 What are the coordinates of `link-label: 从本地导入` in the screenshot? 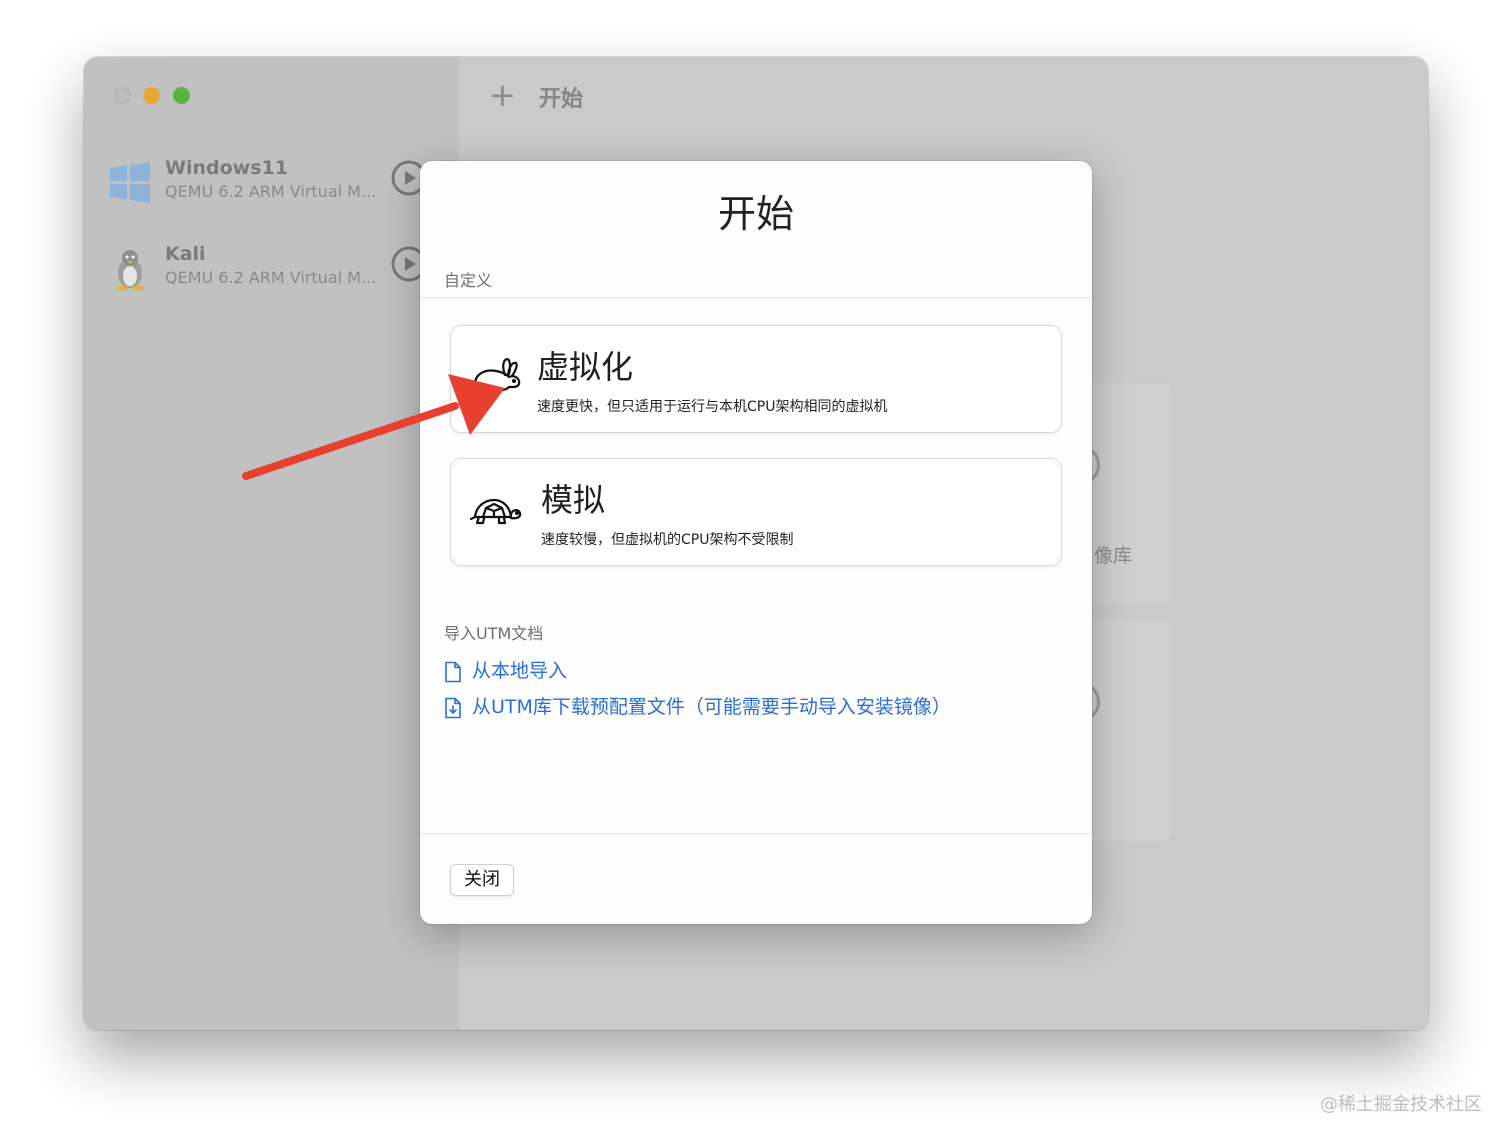 It's located at (520, 671).